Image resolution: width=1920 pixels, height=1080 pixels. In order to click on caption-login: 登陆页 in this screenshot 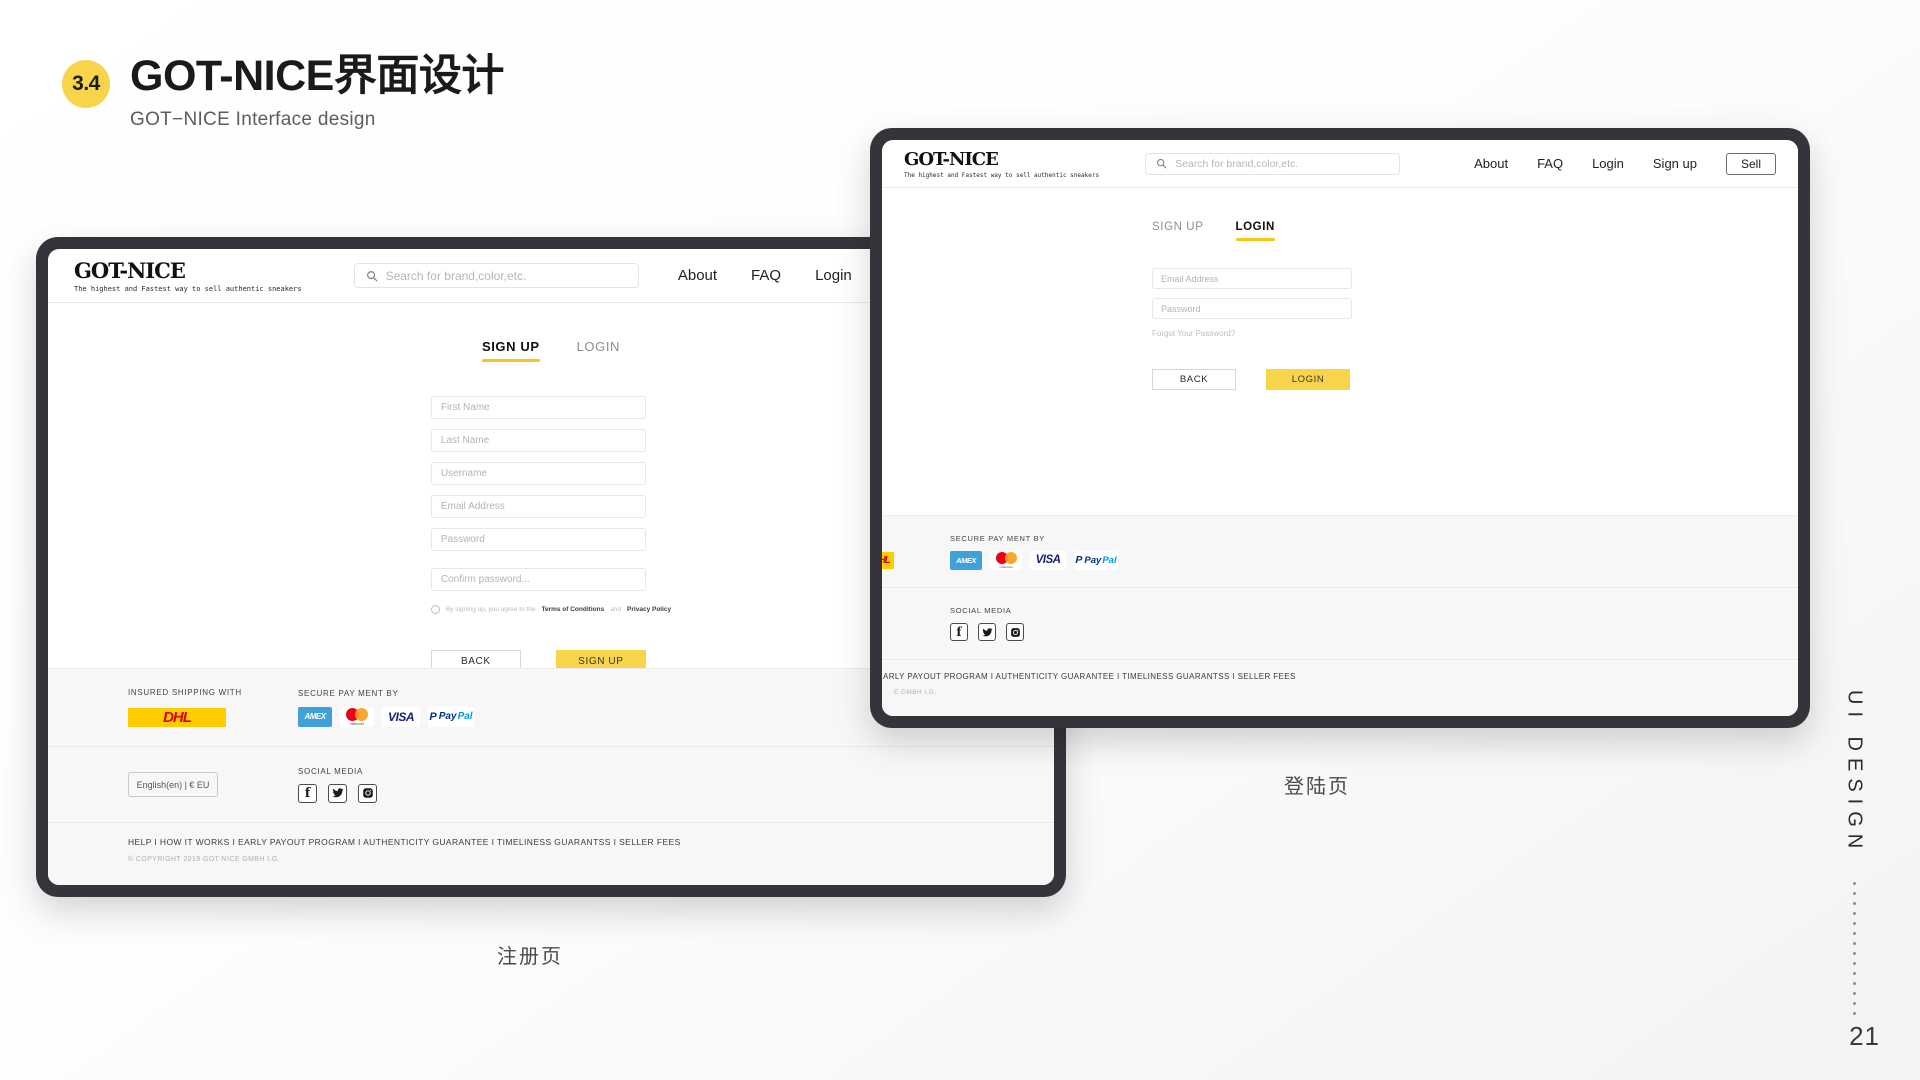, I will do `click(1317, 787)`.